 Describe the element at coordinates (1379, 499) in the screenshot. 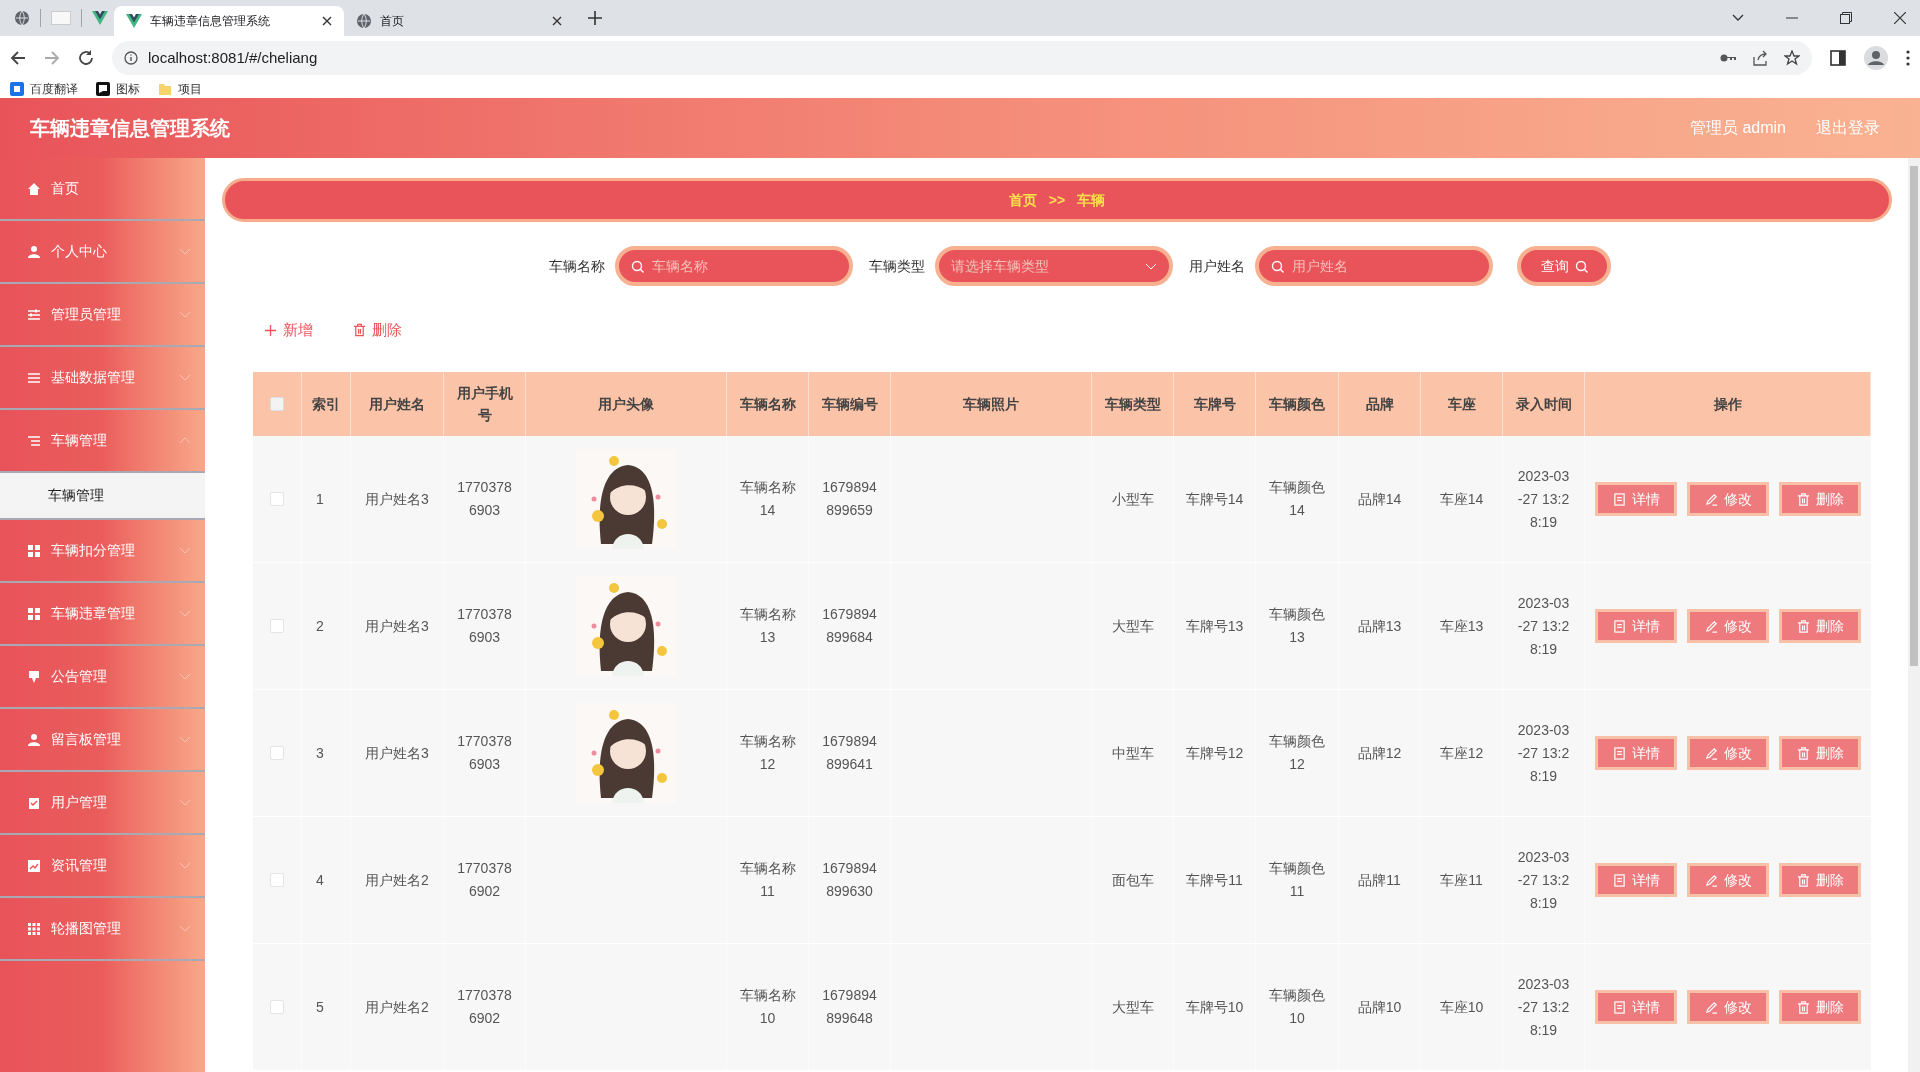

I see `table-cell-text: 品牌14` at that location.